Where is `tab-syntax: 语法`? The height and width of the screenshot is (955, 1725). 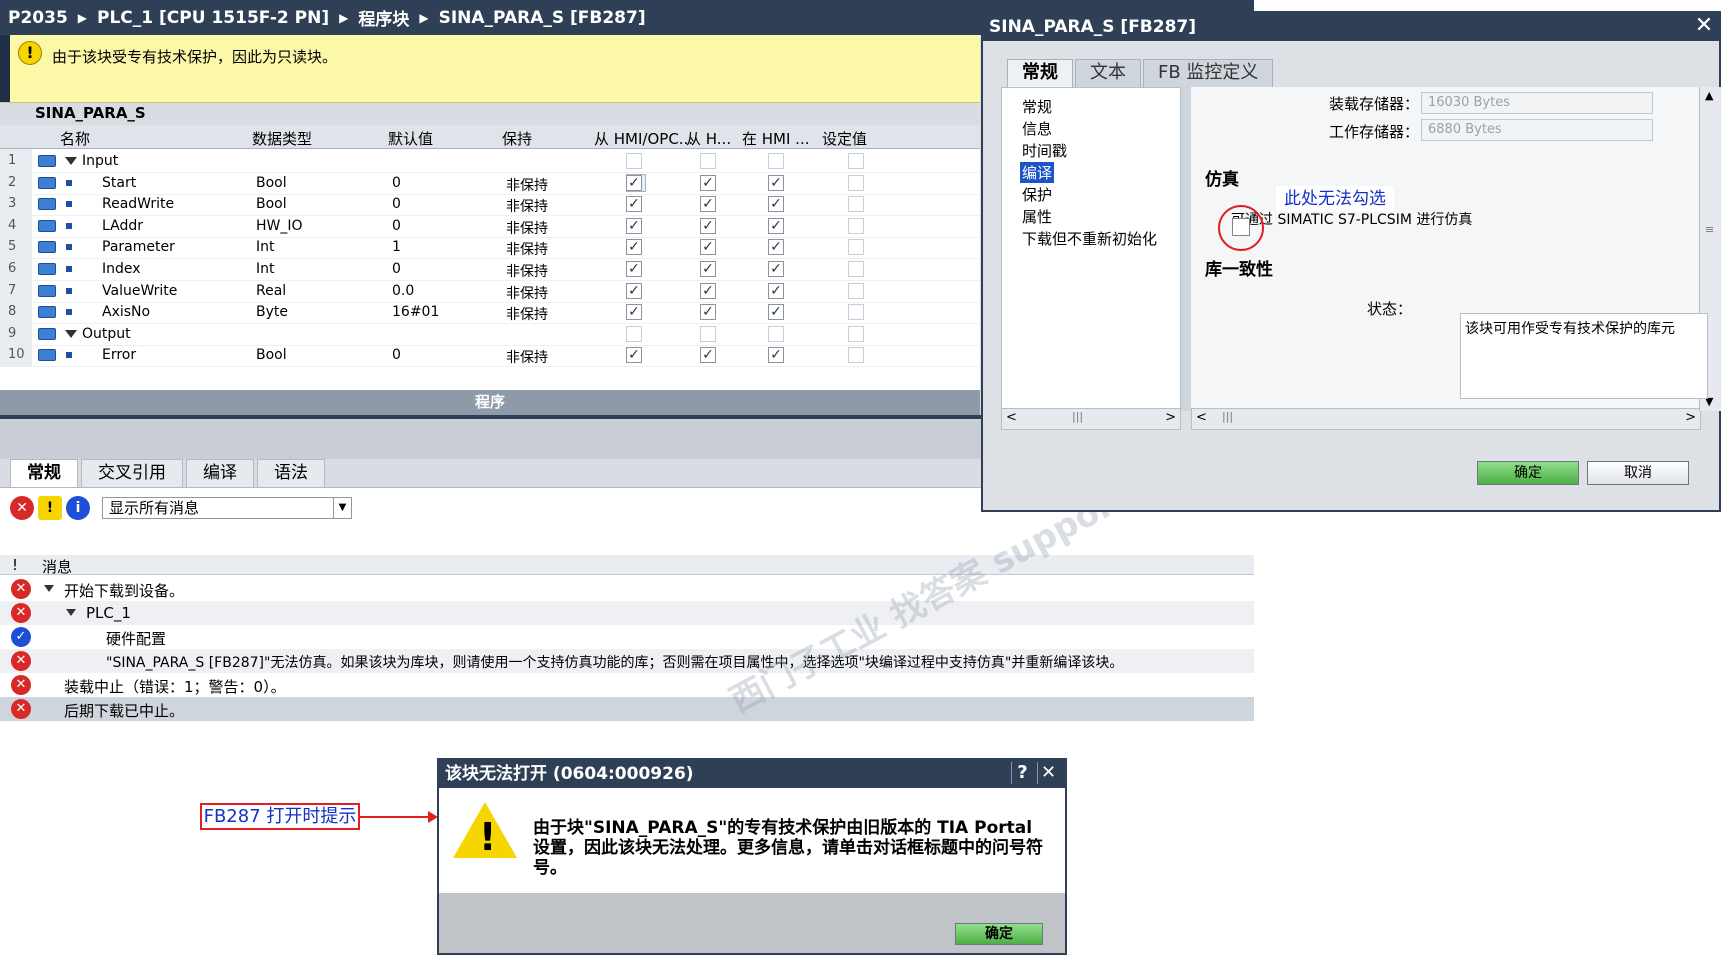 tab-syntax: 语法 is located at coordinates (291, 473).